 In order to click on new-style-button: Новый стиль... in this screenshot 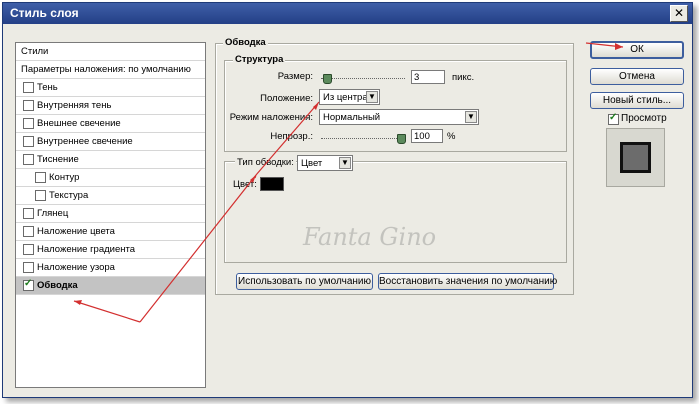, I will do `click(637, 100)`.